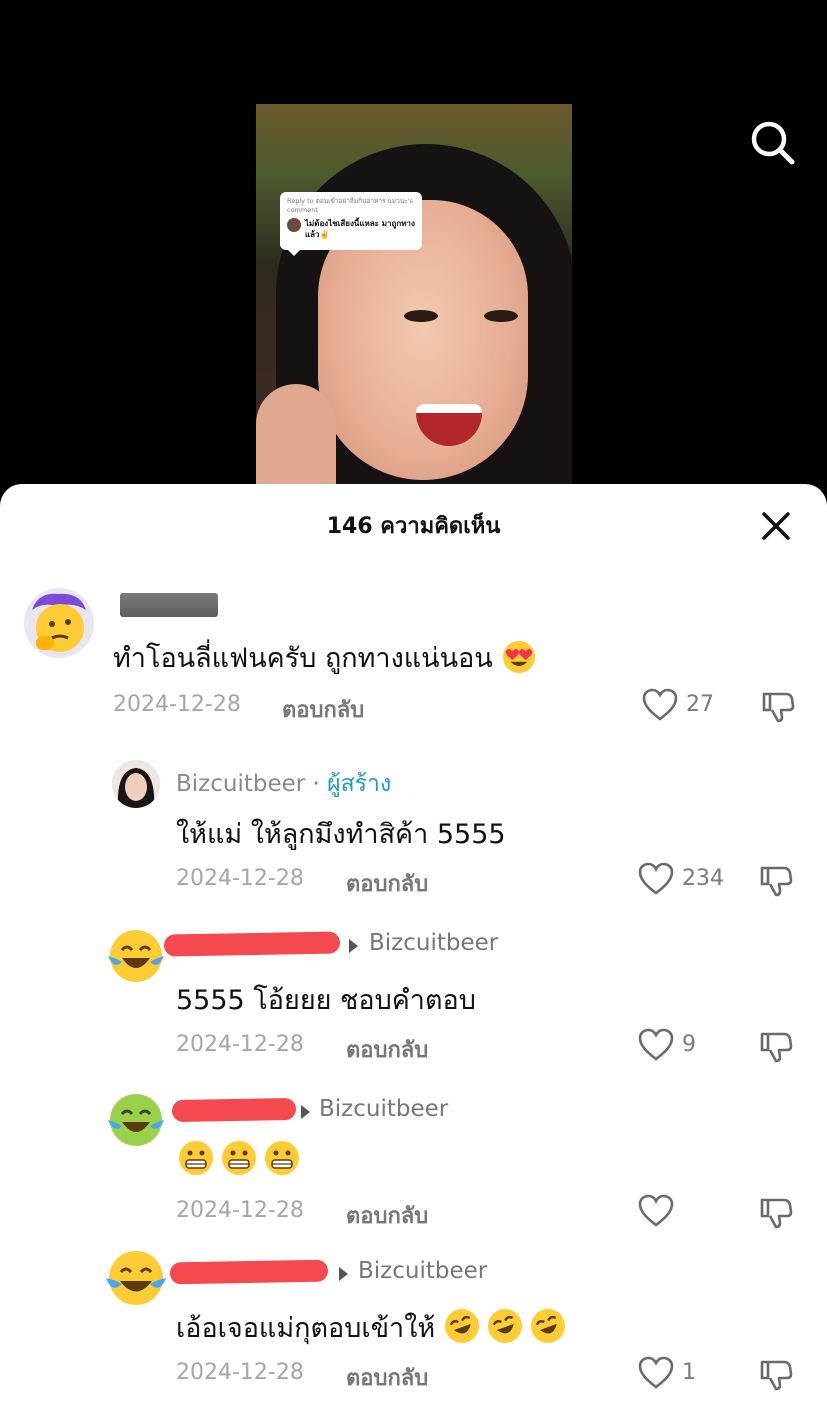  What do you see at coordinates (352, 784) in the screenshot?
I see `creator-badge: · ผู้สร้าง` at bounding box center [352, 784].